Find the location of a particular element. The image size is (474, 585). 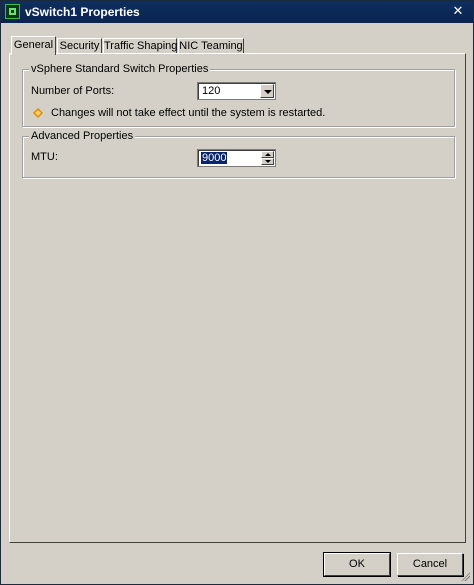

tab-label: General is located at coordinates (33, 45).